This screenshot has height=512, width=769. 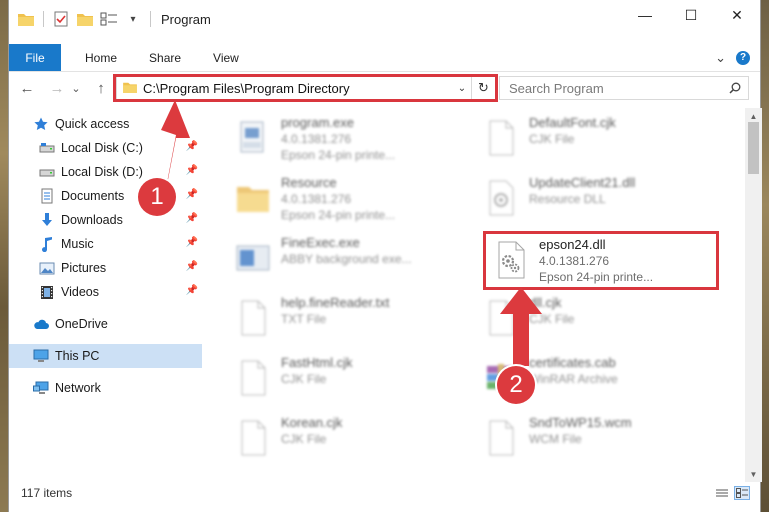 I want to click on tab-home: Home, so click(x=96, y=57).